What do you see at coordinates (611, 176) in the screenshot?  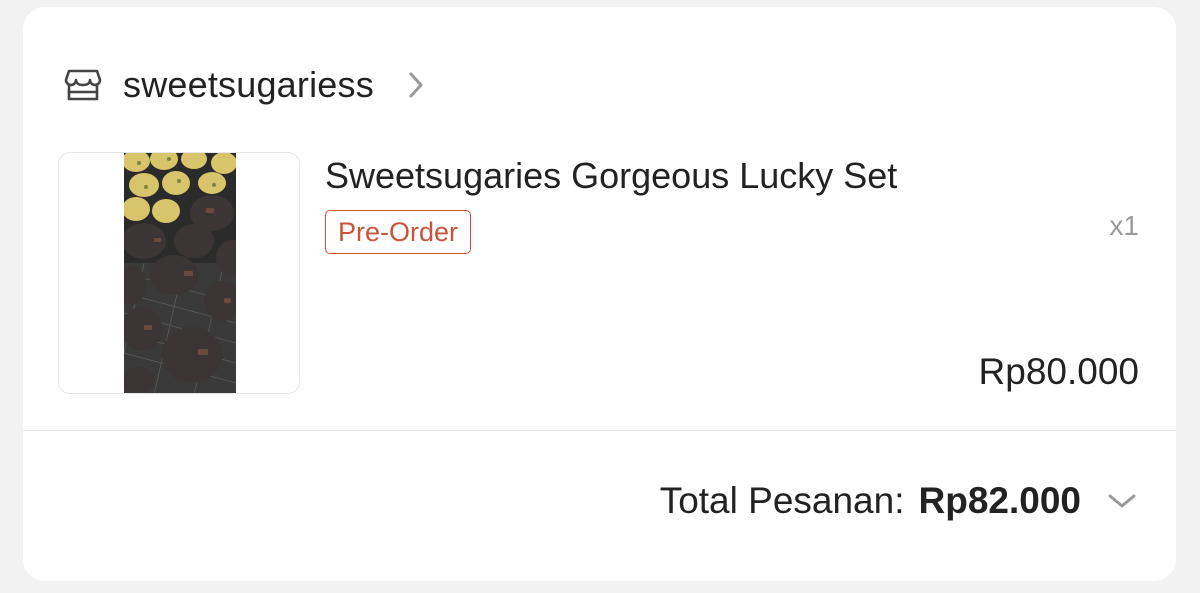 I see `product-title: Sweetsugaries Gorgeous Lucky Set` at bounding box center [611, 176].